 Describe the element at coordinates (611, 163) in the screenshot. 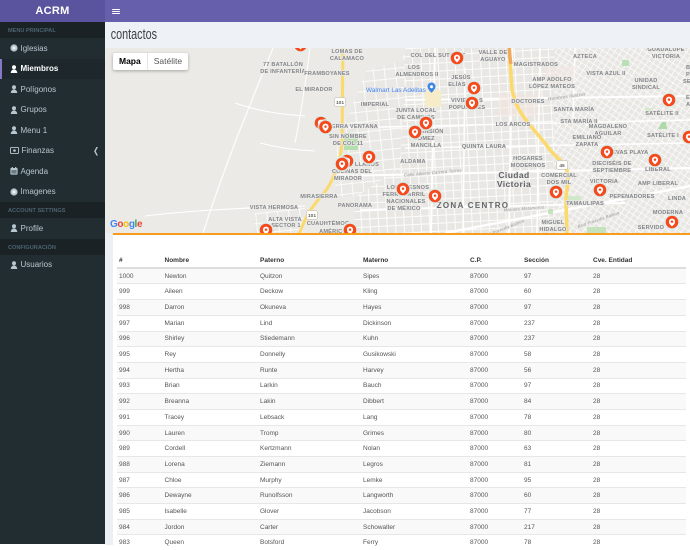

I see `svg-text: DIECISÉIS DE` at that location.